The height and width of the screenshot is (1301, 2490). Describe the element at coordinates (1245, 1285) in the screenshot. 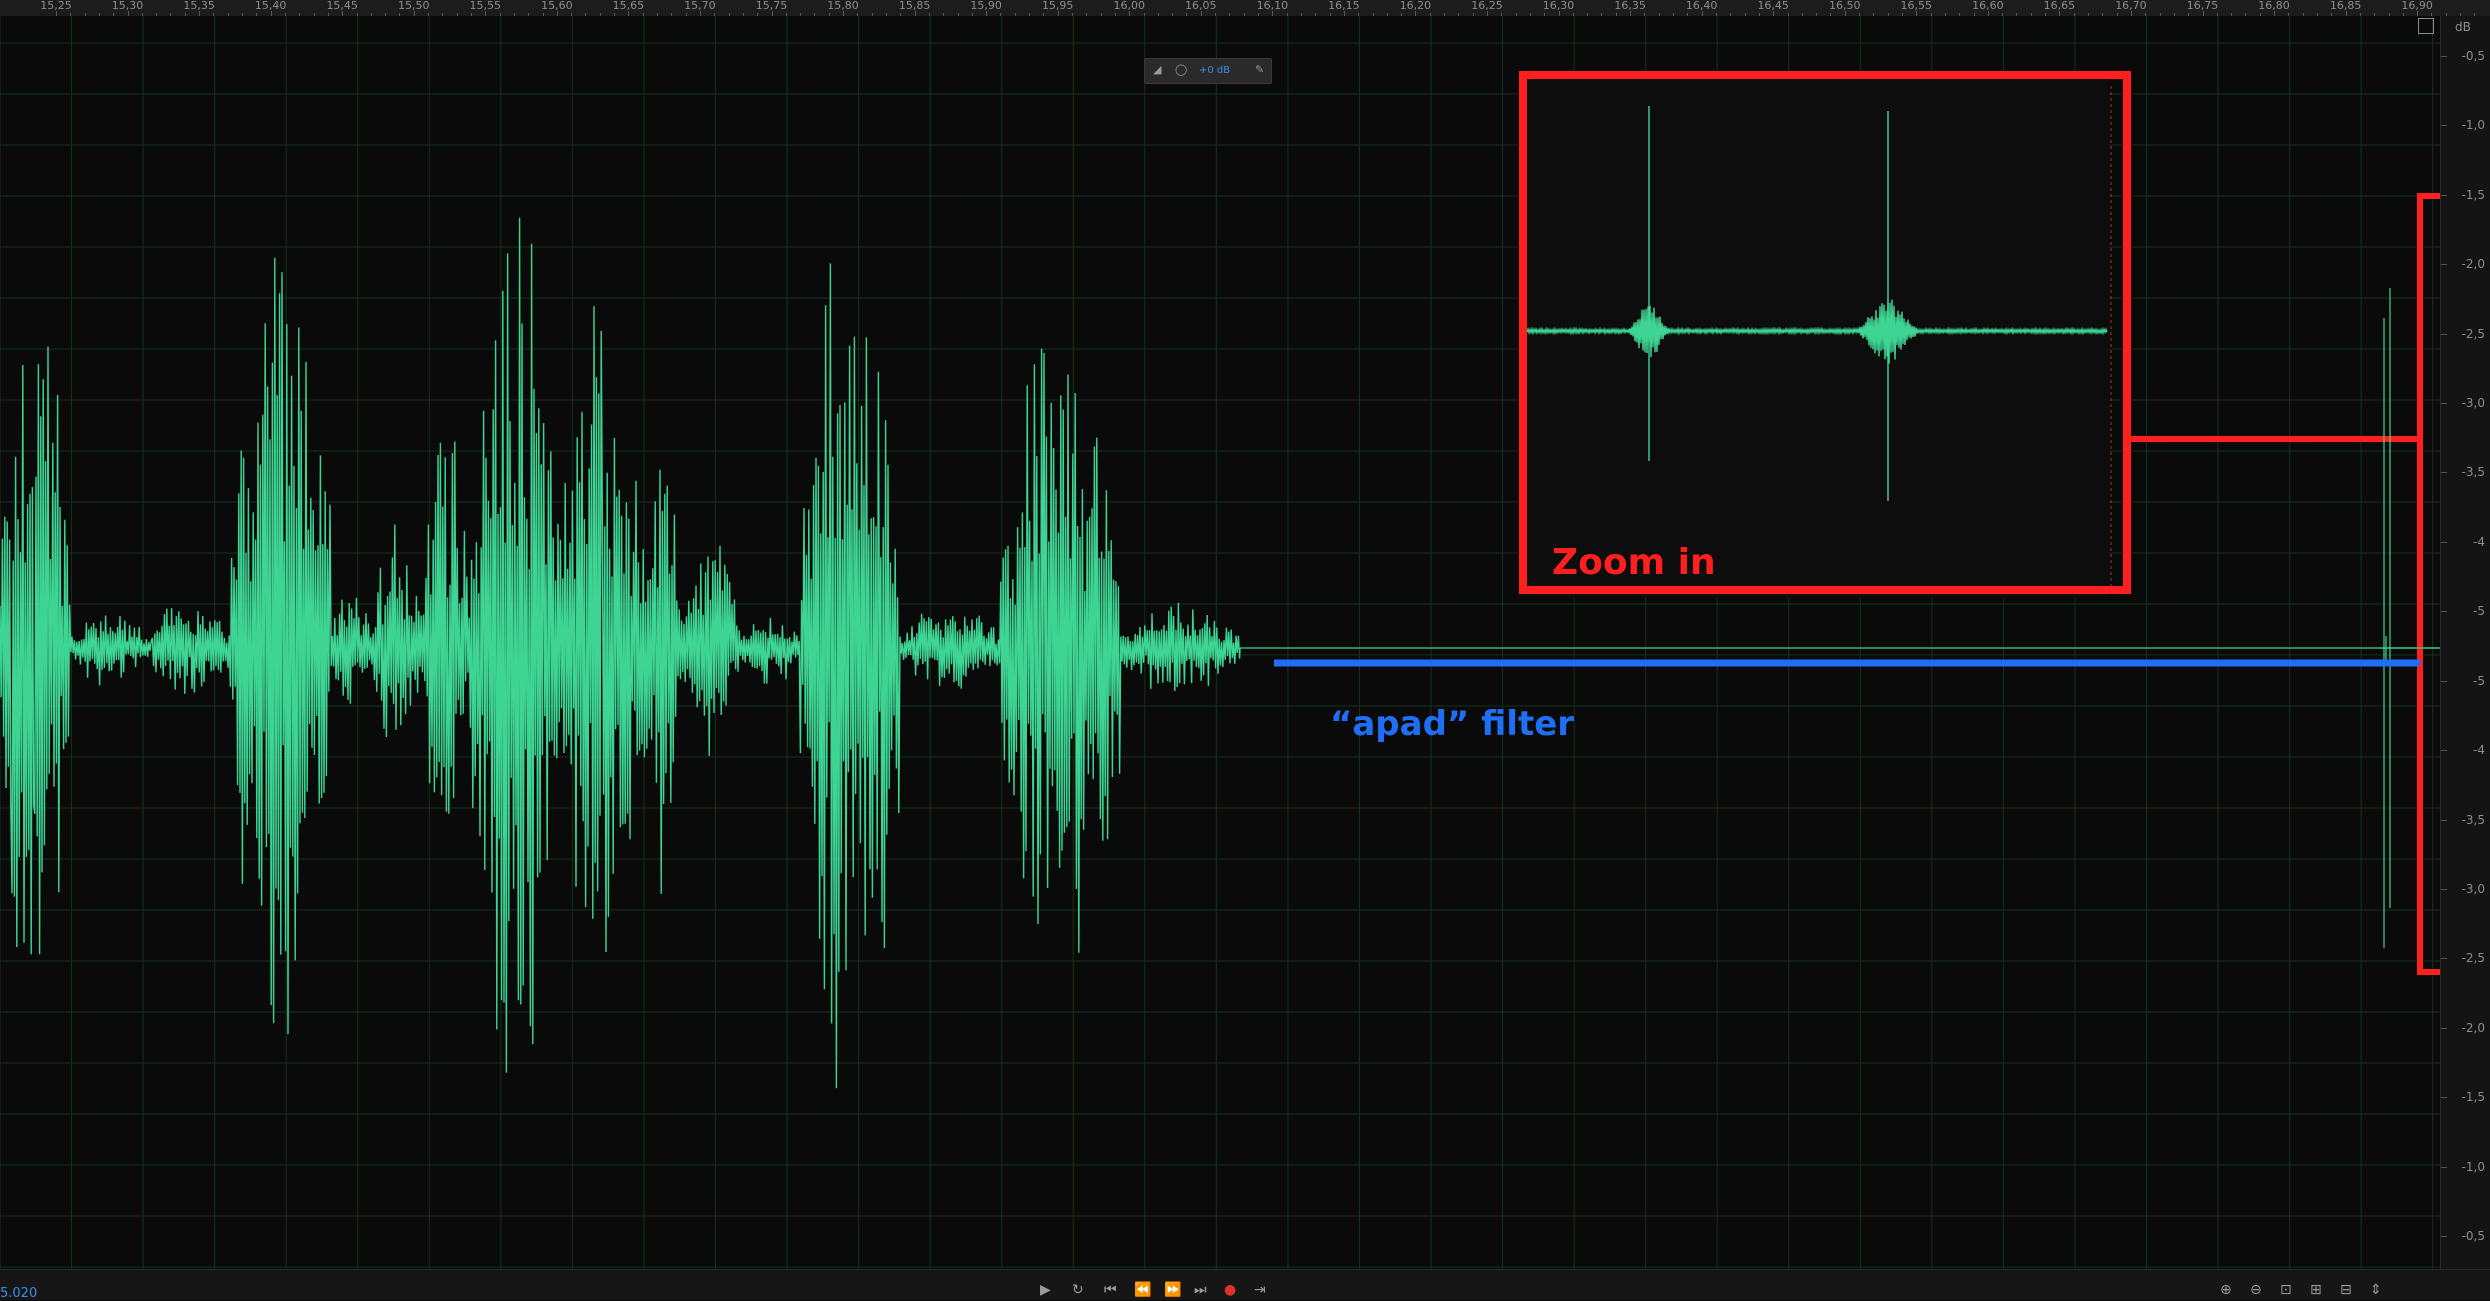

I see `transport-bar: 5.020 ▶ ↻ ⏮ ⏪ ⏩ ⏭ ● ⇥ ⊕ ⊖ ⊡ ⊞ ⊟ ⇕` at that location.